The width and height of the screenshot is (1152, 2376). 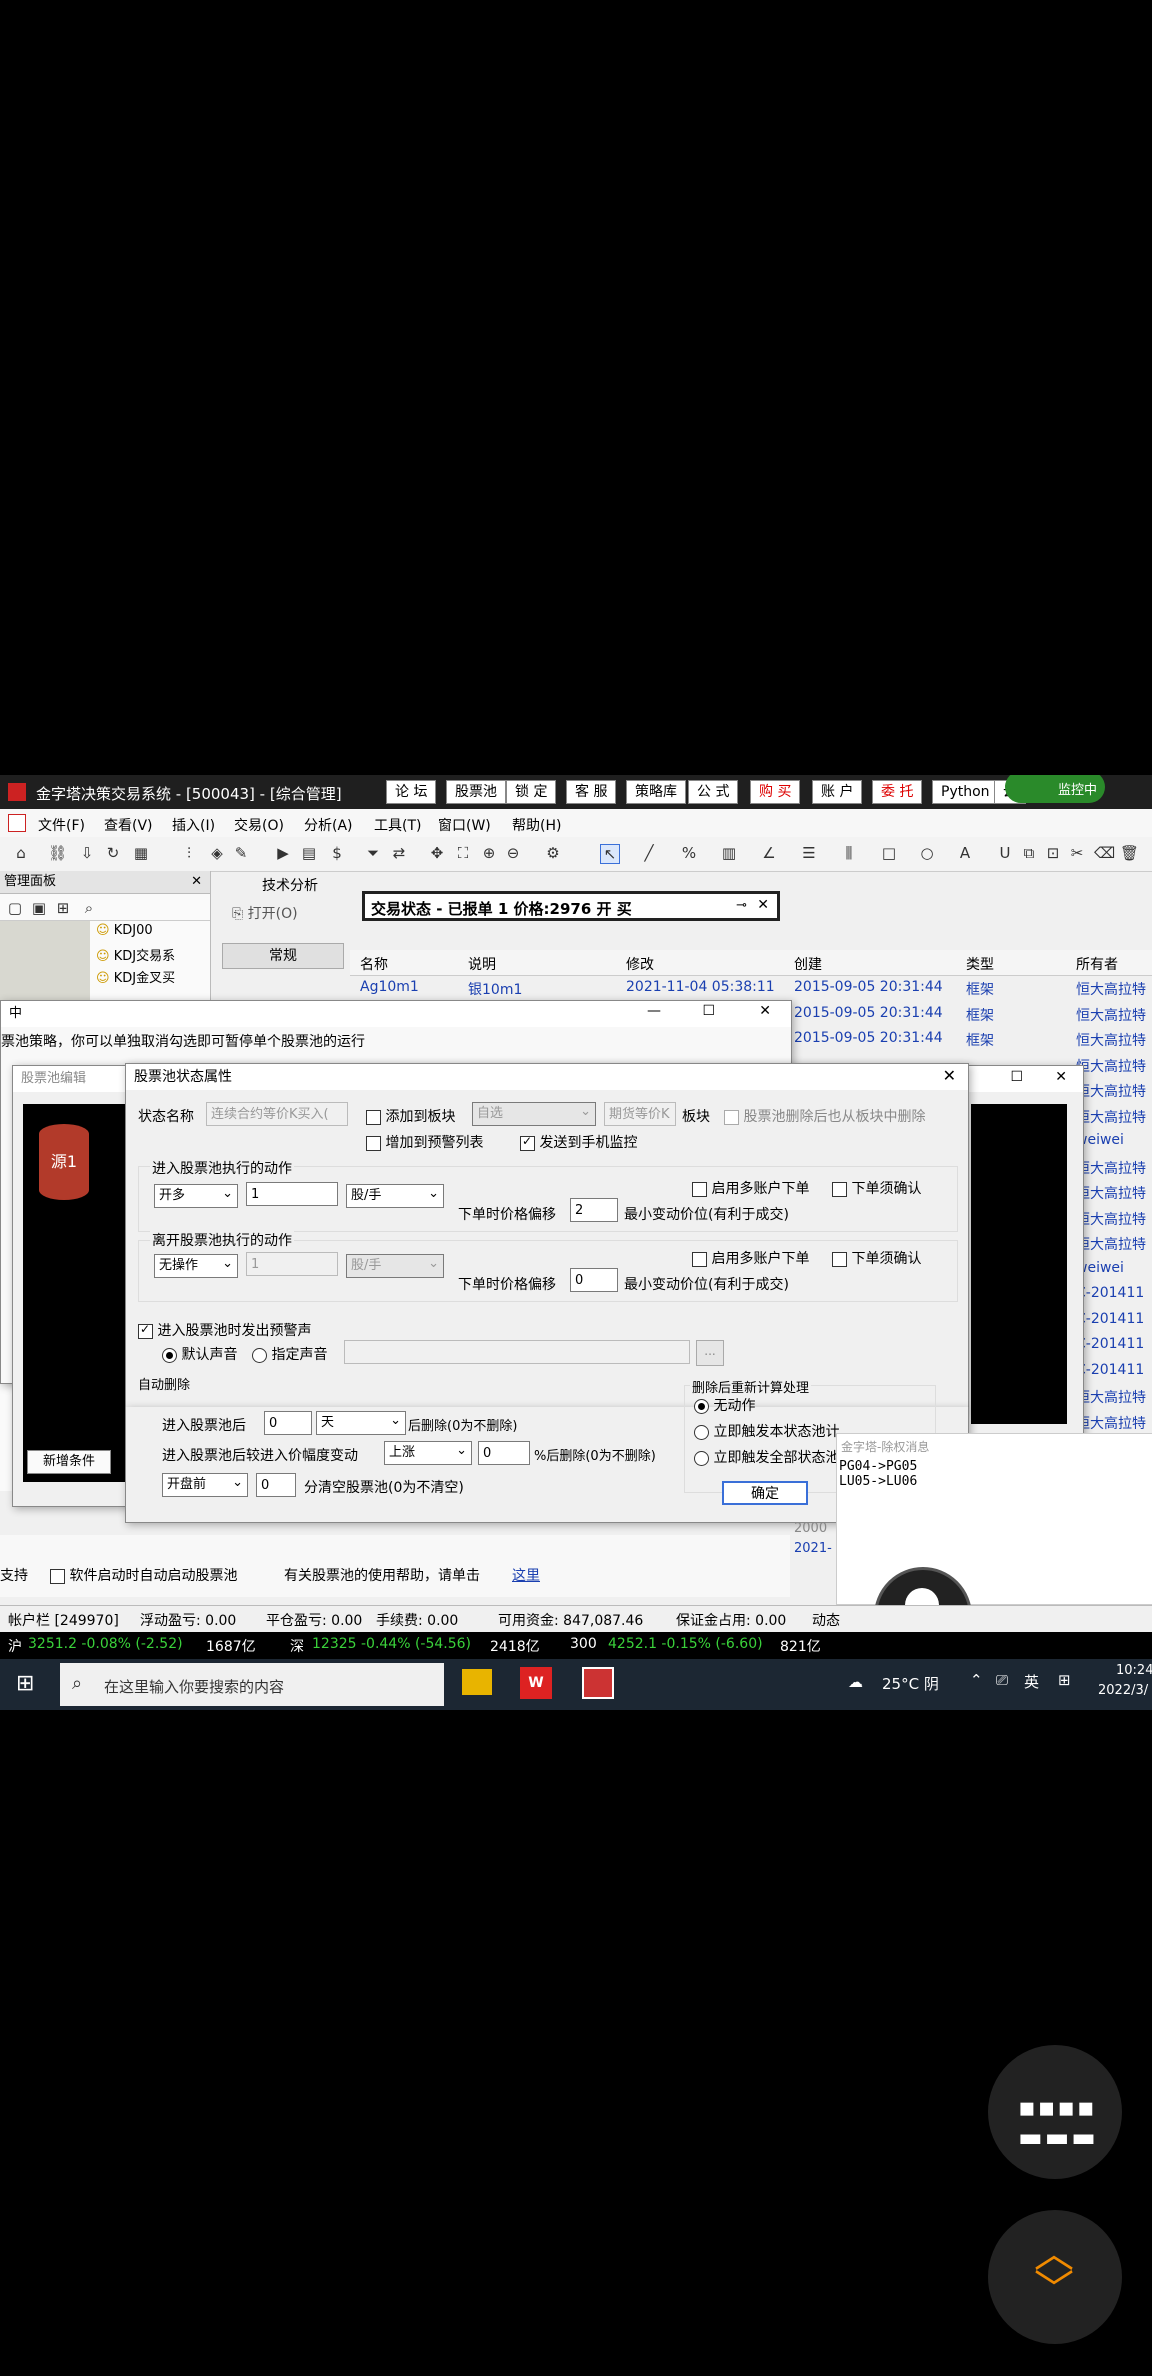 I want to click on network-icon: ⎚, so click(x=1002, y=1680).